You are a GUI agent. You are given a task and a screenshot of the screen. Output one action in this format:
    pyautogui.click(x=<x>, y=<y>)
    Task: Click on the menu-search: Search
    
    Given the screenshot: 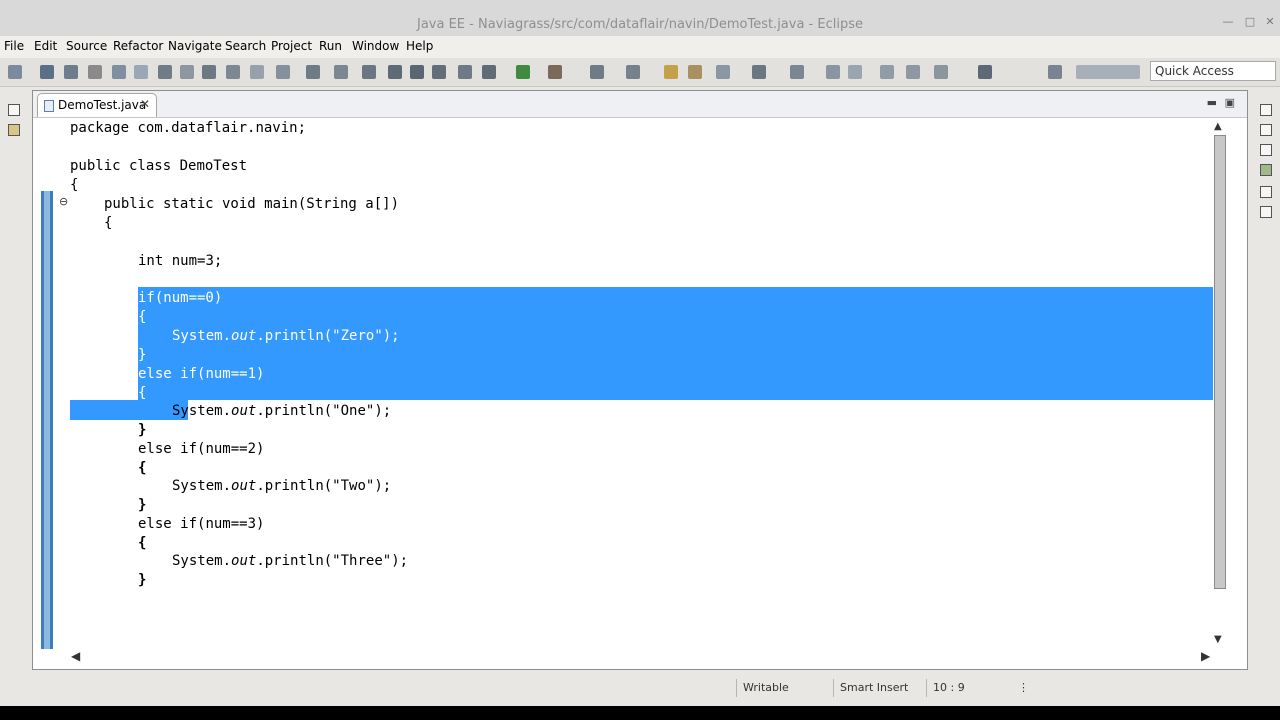 What is the action you would take?
    pyautogui.click(x=245, y=46)
    